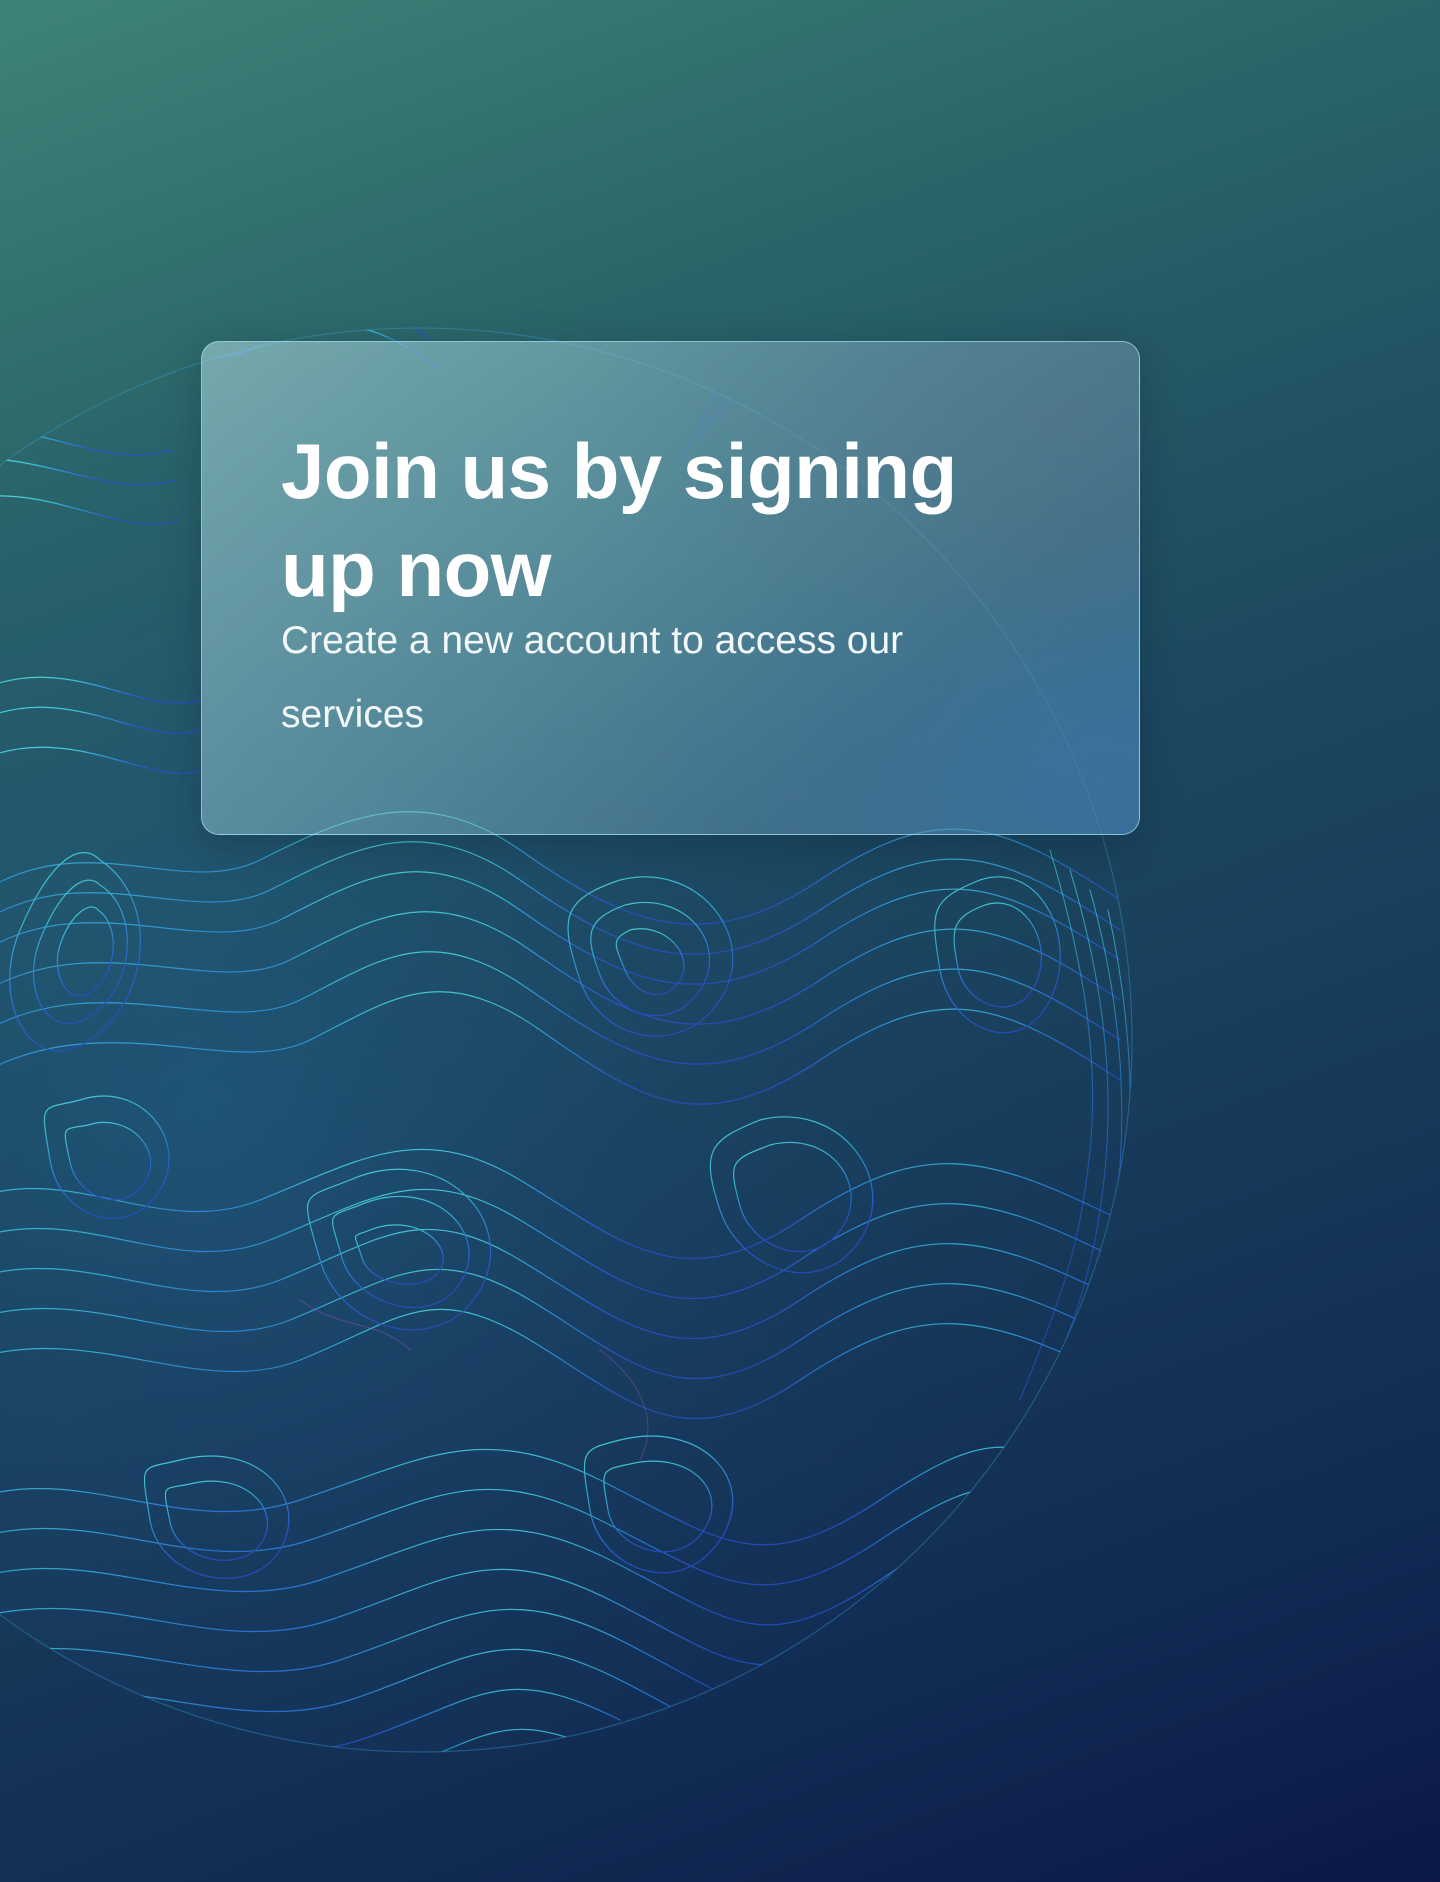 This screenshot has height=1882, width=1440. I want to click on page-title: Join us by signing up now, so click(619, 520).